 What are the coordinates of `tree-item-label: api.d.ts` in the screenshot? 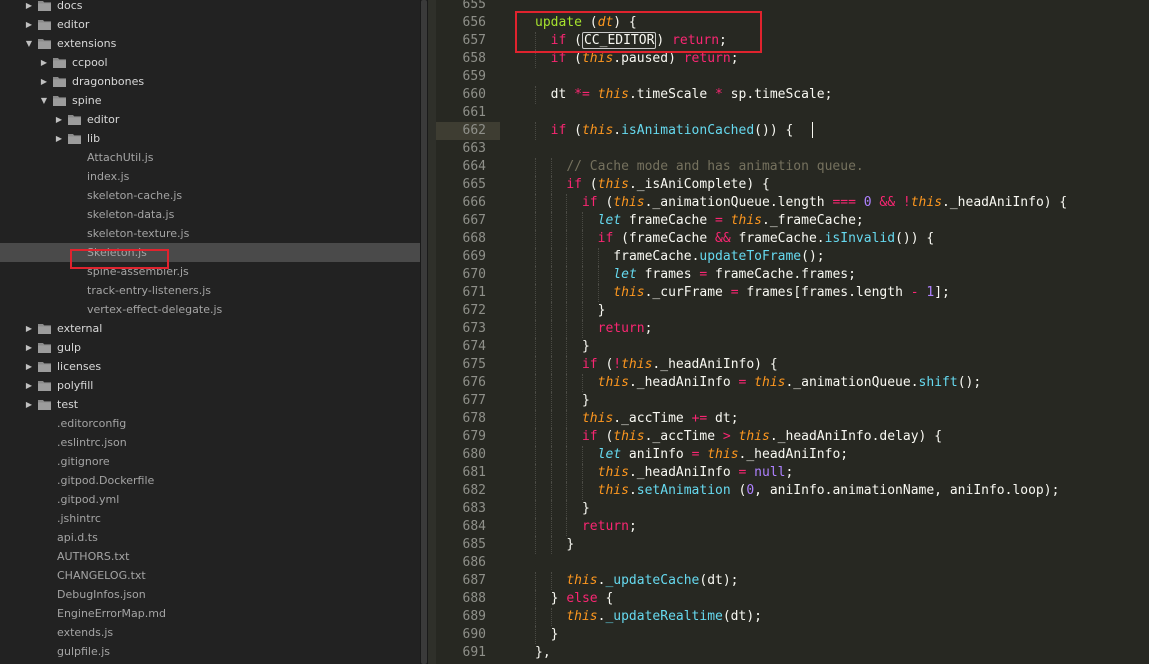 It's located at (77, 537).